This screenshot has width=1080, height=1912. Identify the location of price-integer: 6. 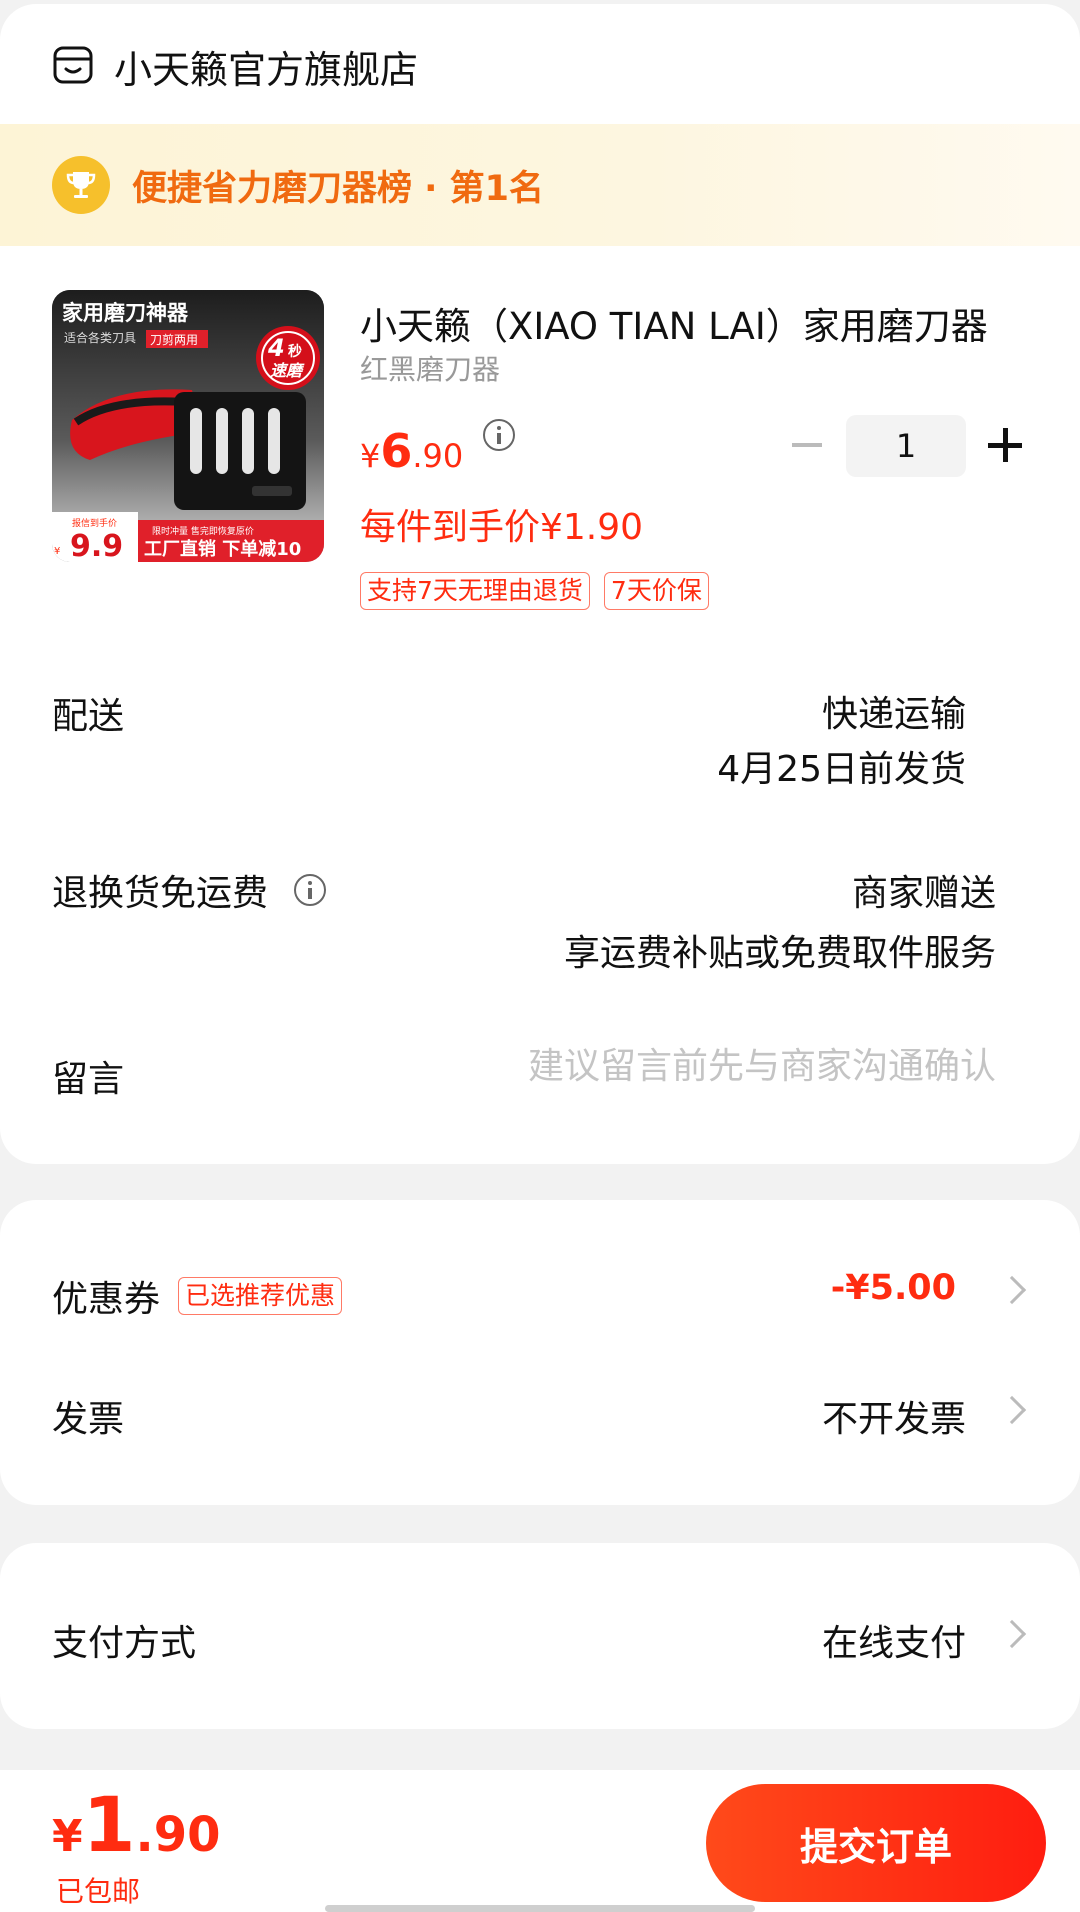
(396, 451).